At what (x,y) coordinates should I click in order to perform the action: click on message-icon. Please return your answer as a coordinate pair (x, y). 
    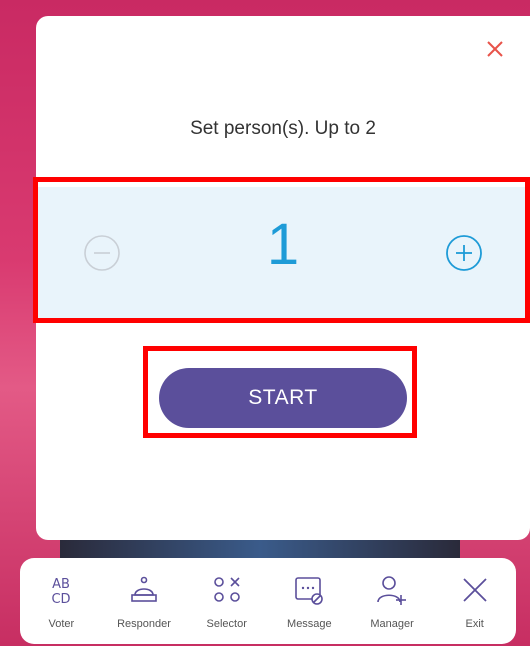
    Looking at the image, I should click on (309, 591).